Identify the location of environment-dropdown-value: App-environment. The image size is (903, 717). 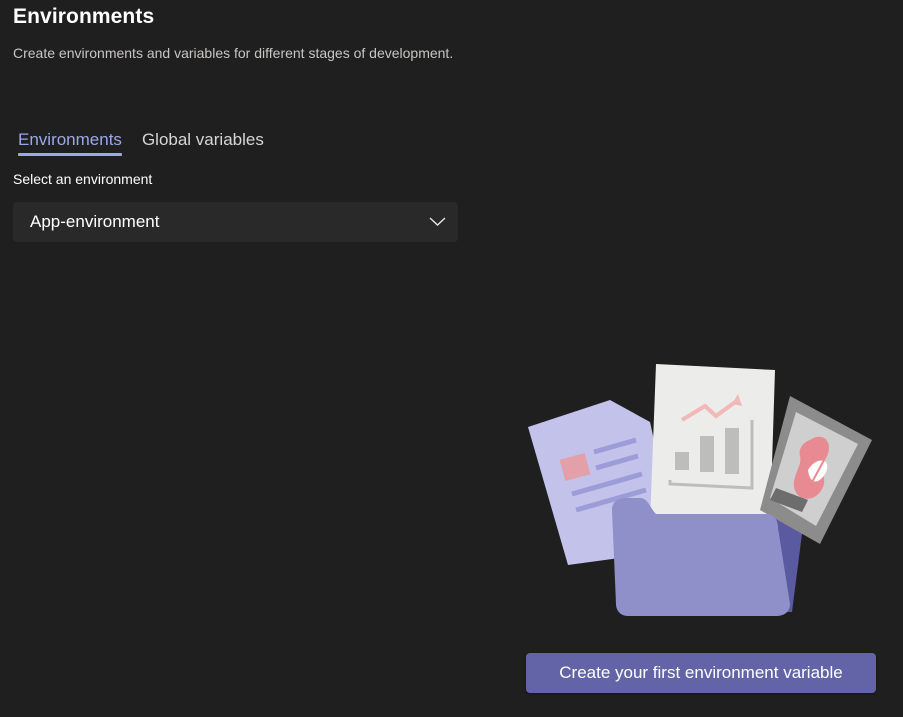
(95, 221).